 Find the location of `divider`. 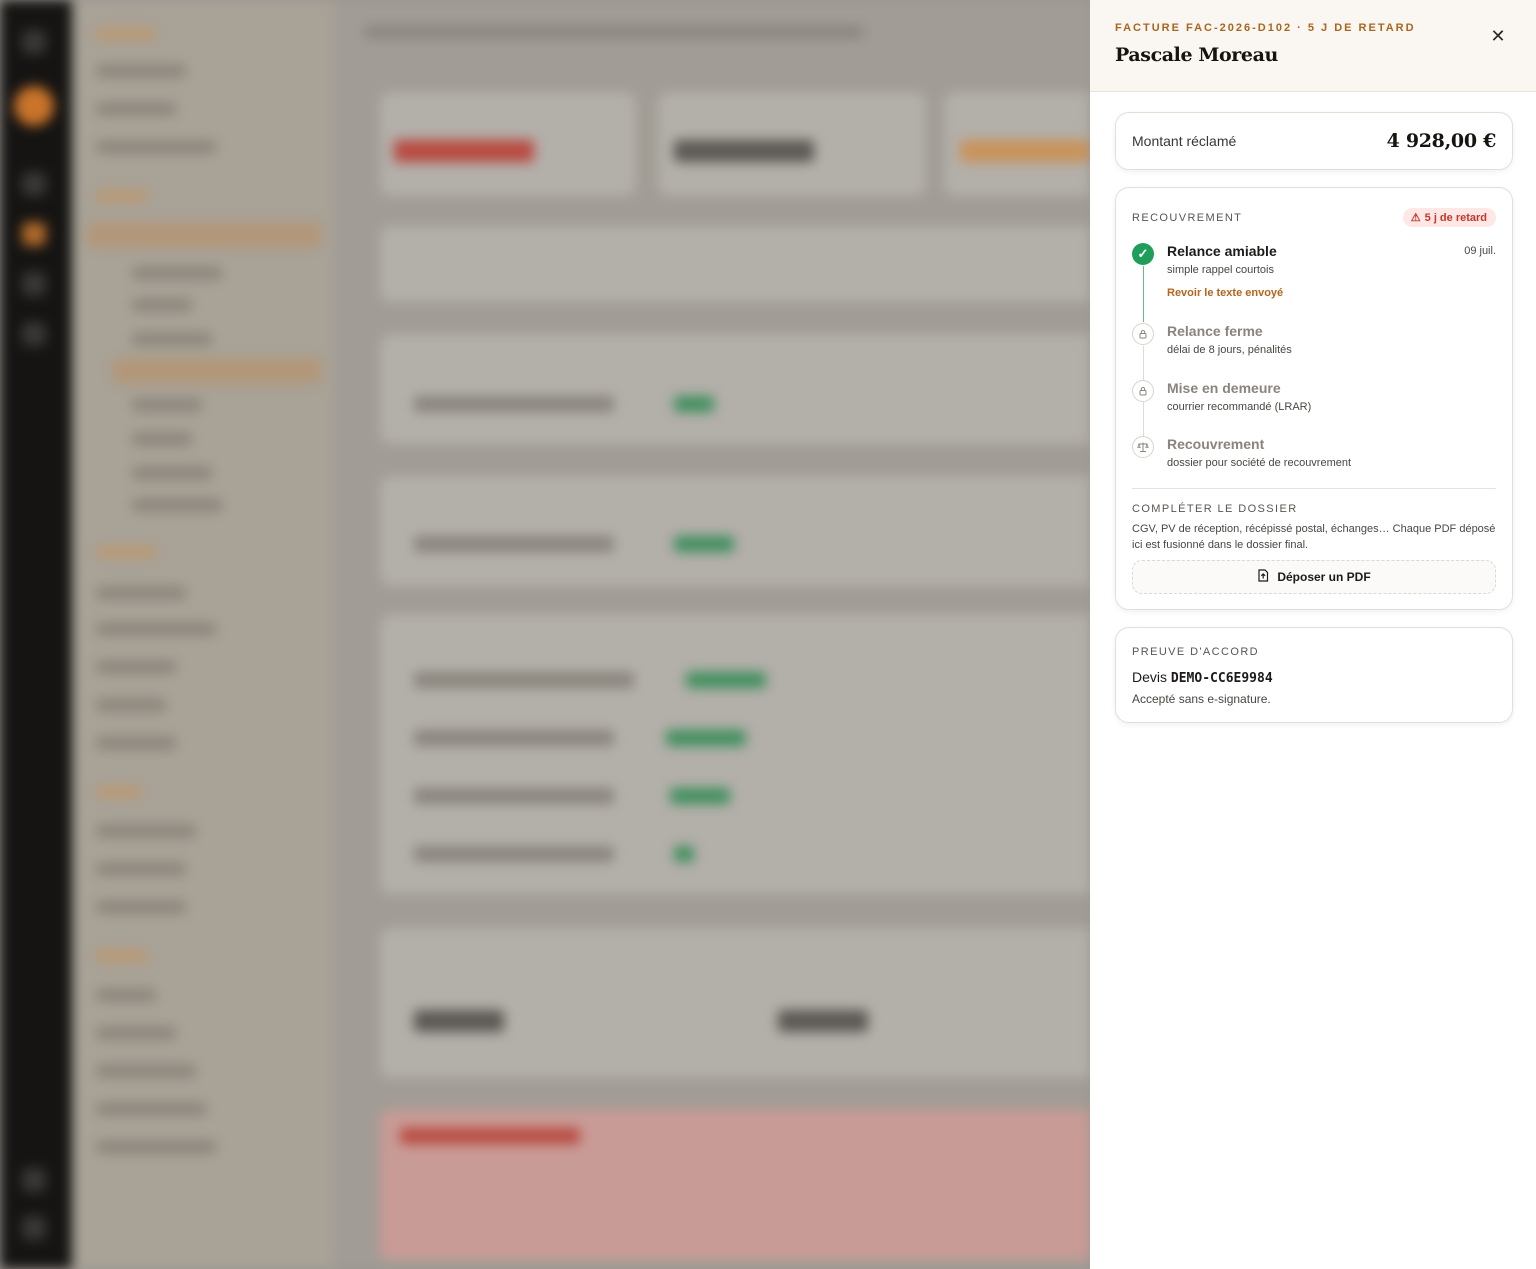

divider is located at coordinates (1314, 488).